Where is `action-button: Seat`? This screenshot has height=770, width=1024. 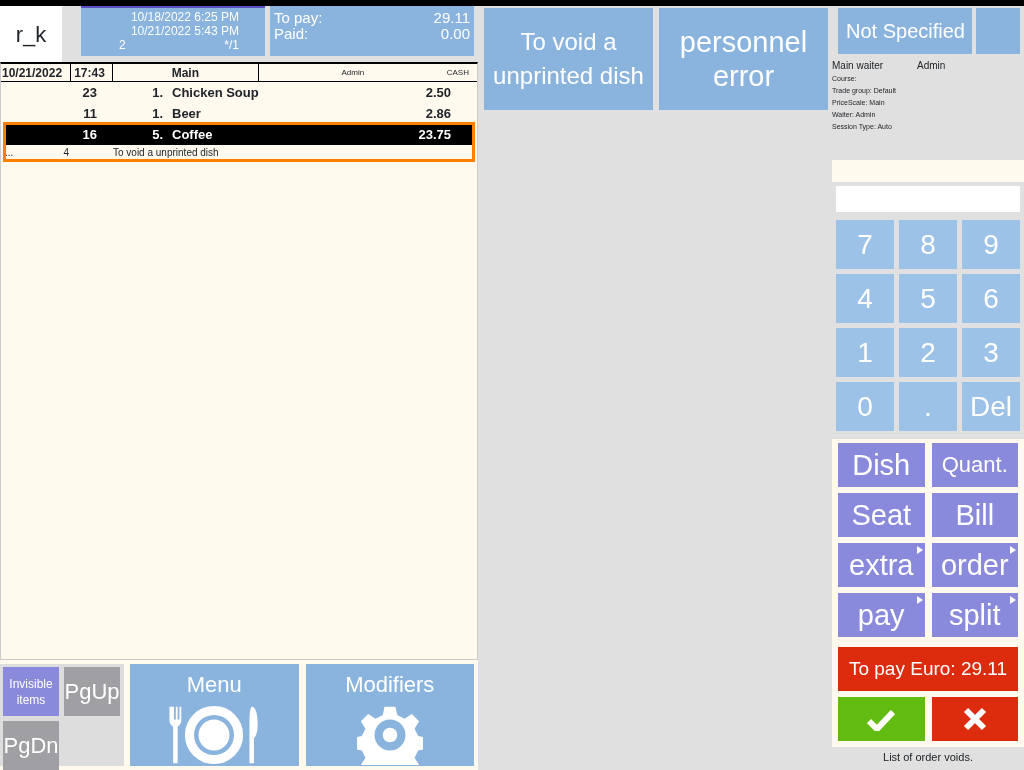 action-button: Seat is located at coordinates (881, 515).